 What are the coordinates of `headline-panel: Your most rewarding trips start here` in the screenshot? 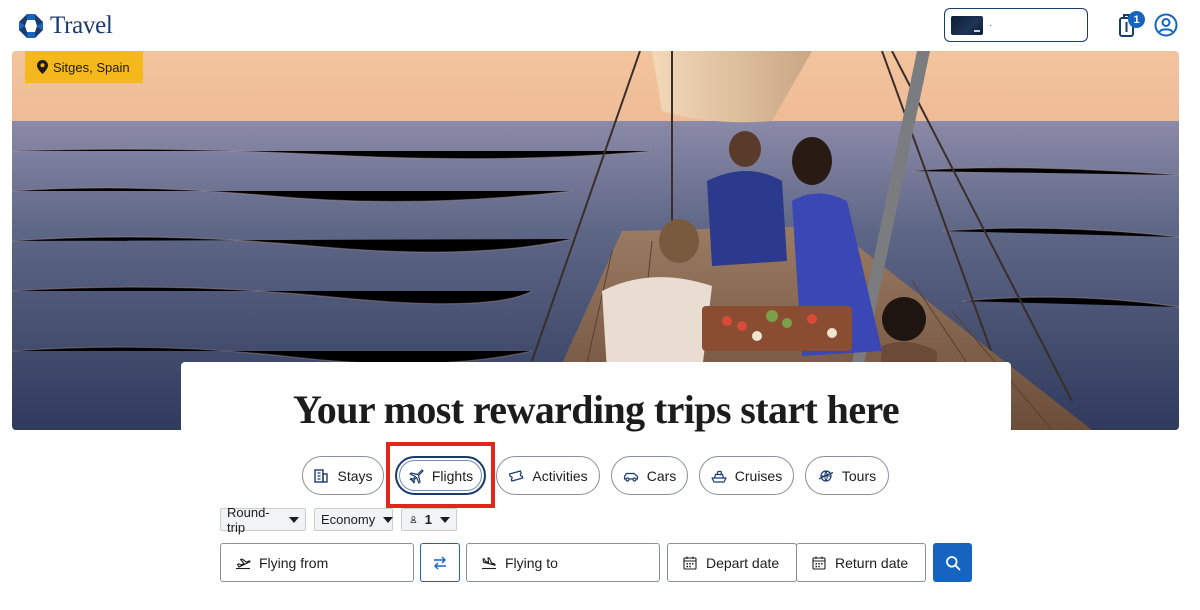 It's located at (596, 399).